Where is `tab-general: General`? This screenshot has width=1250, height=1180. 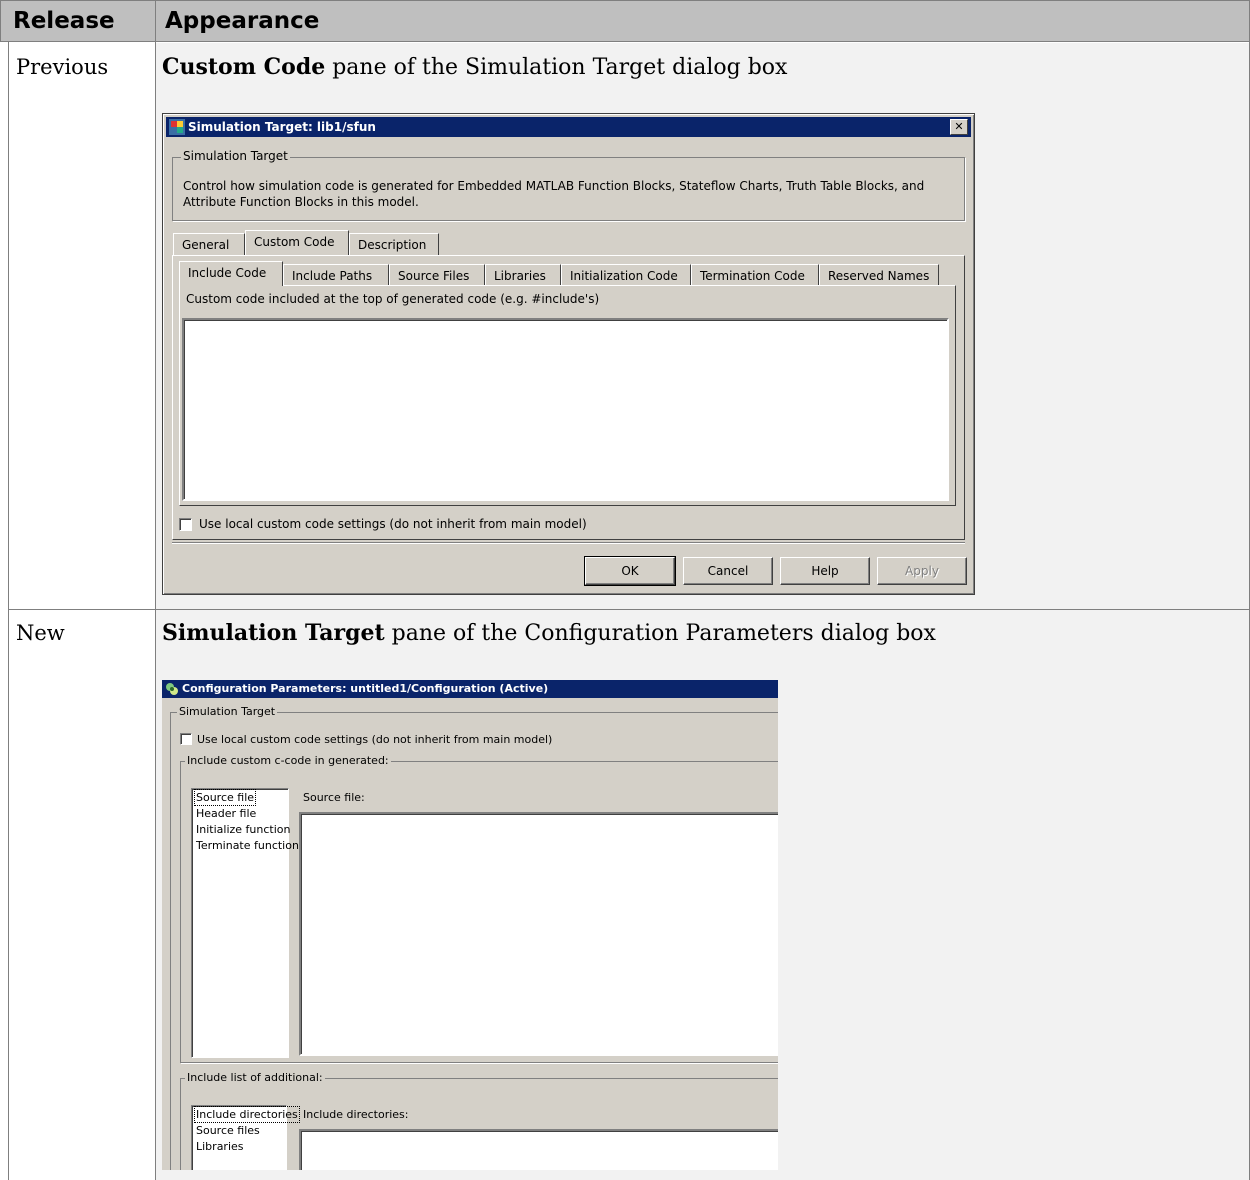
tab-general: General is located at coordinates (209, 244).